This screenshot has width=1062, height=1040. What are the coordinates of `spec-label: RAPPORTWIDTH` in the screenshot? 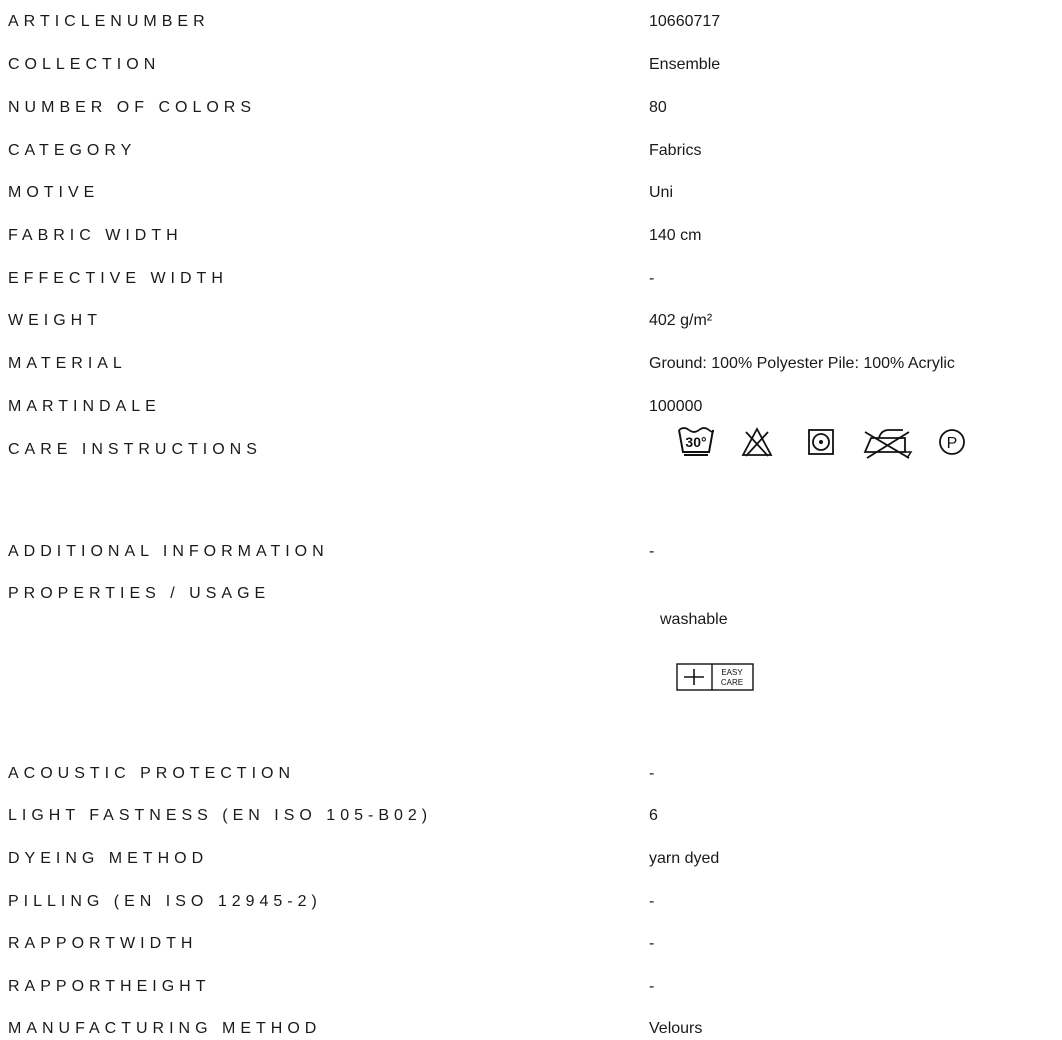 It's located at (103, 943).